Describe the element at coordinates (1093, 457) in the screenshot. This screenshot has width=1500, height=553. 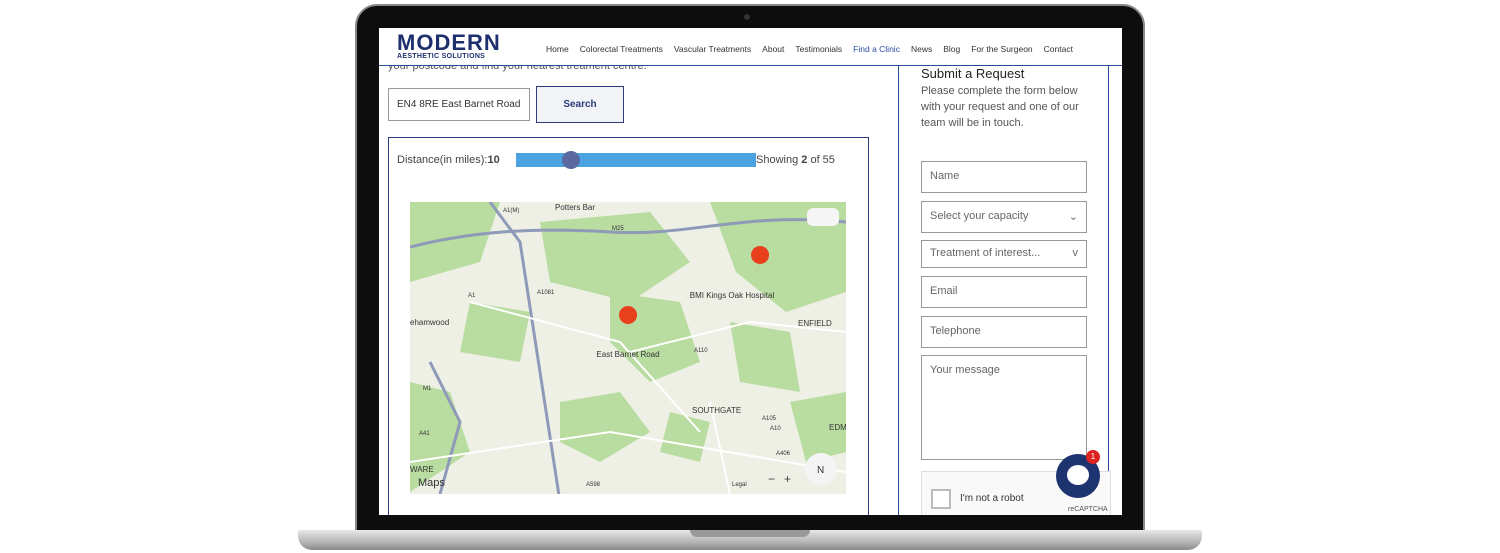
I see `chat-badge: 1` at that location.